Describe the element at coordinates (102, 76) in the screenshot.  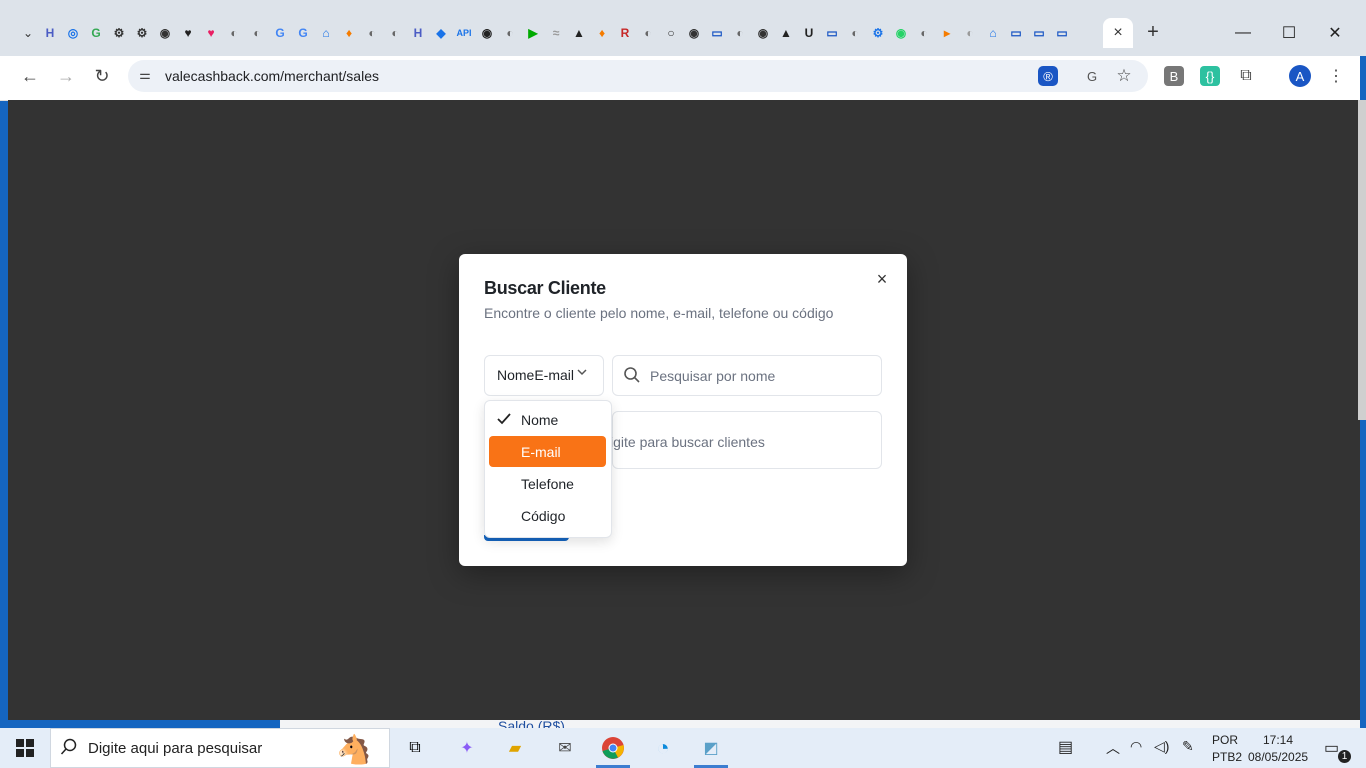
I see `reload-button: ↻` at that location.